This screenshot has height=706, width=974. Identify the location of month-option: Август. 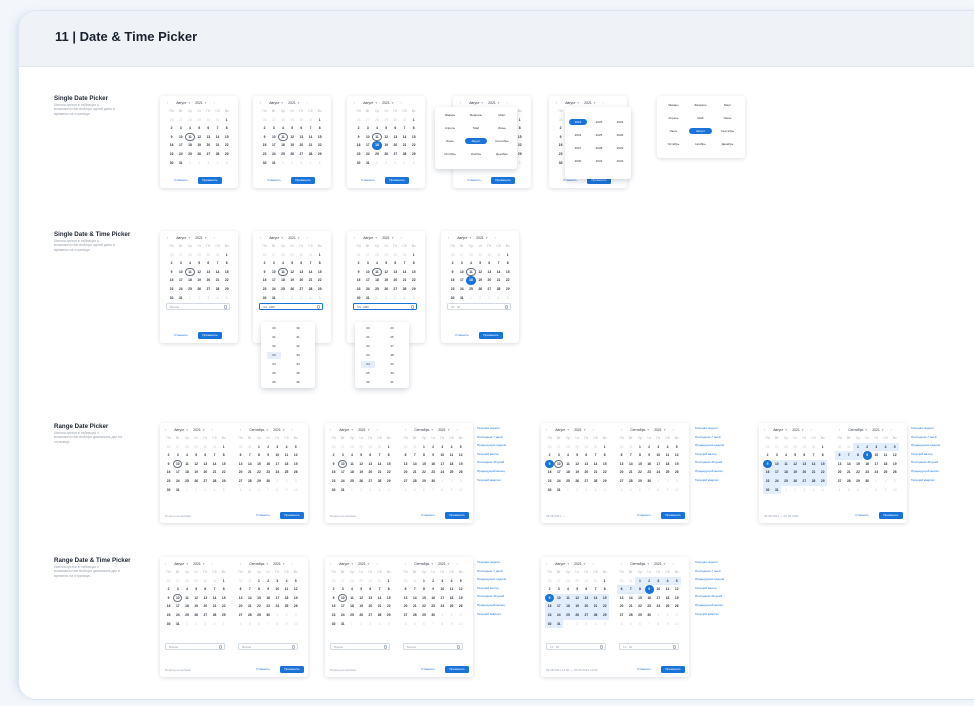
(700, 131).